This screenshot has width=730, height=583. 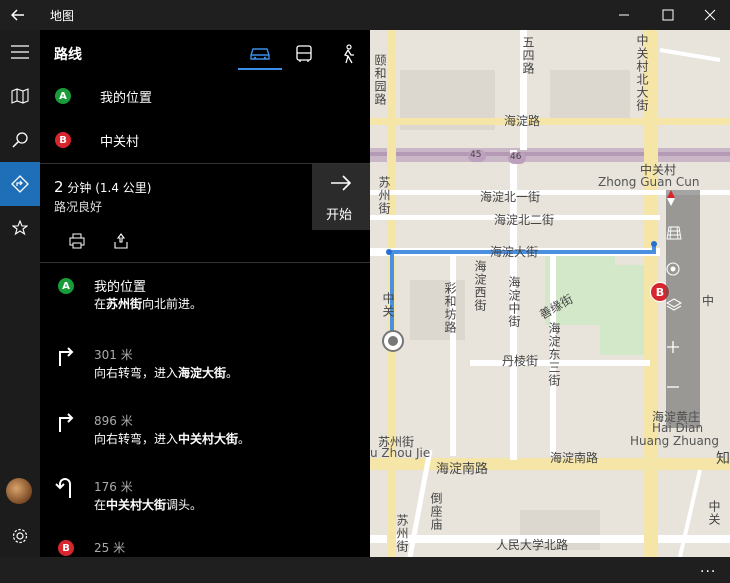 I want to click on route-traffic: 路况良好, so click(x=78, y=207).